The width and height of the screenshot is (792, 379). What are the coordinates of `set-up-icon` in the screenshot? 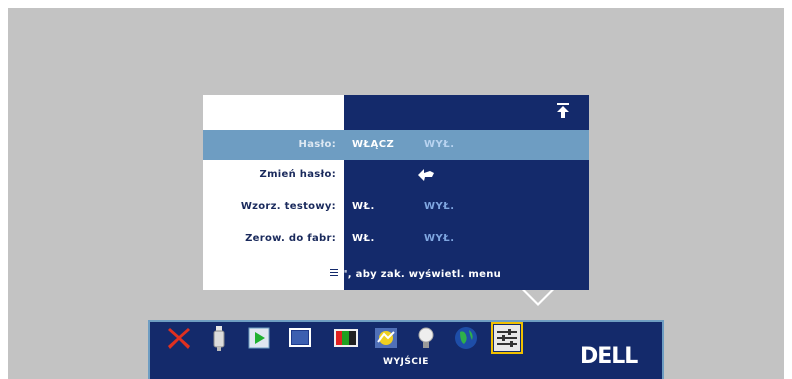 It's located at (426, 338).